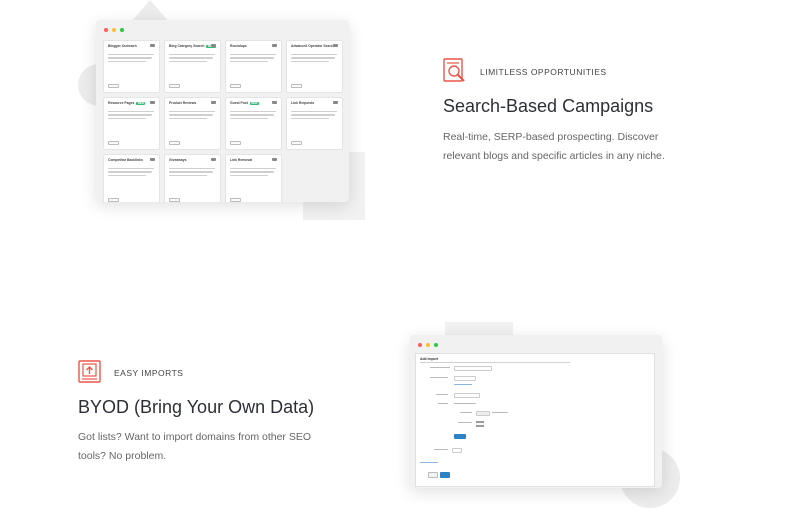  Describe the element at coordinates (433, 475) in the screenshot. I see `cancel-button` at that location.